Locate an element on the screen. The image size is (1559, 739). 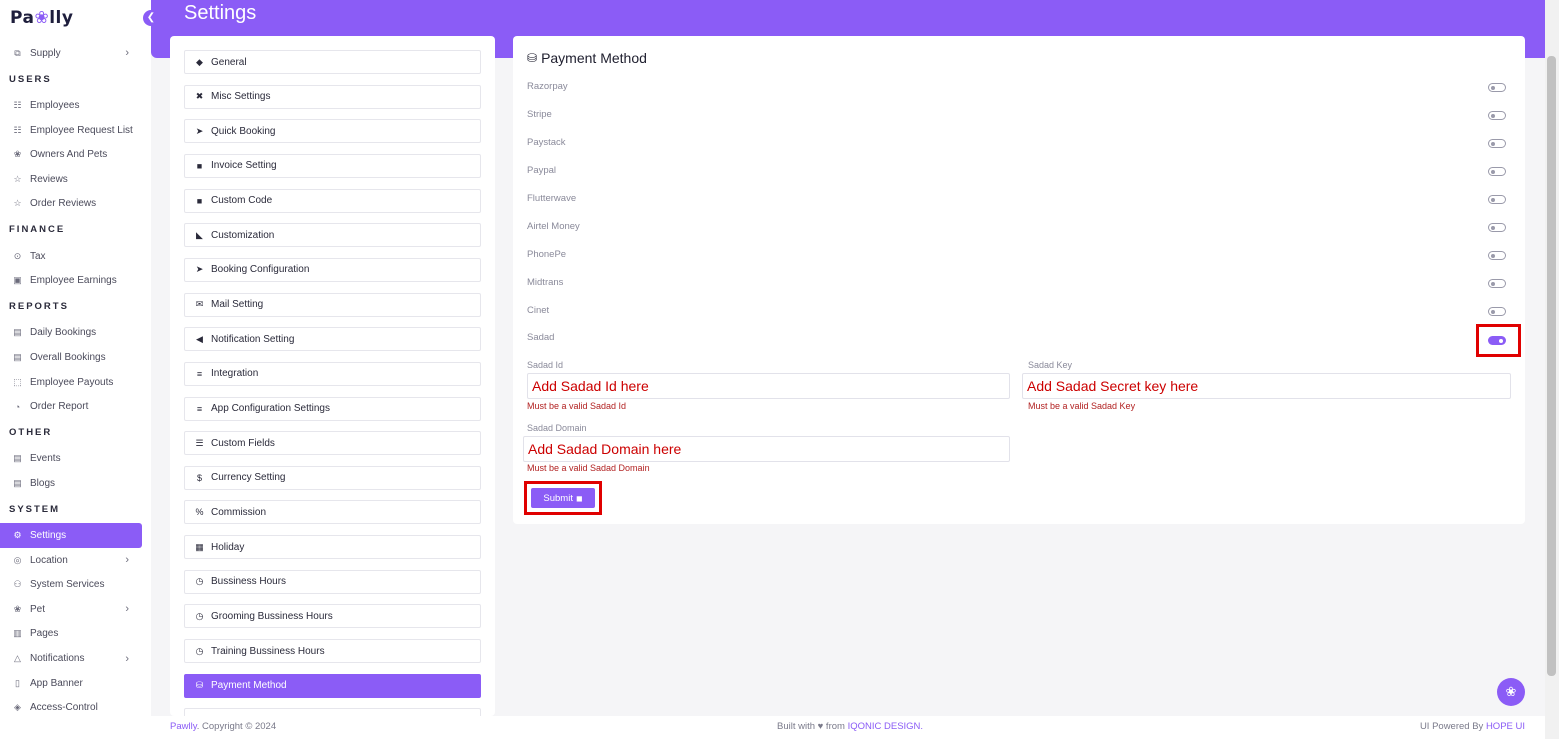
footer-hopeui-link: HOPE UI is located at coordinates (1505, 726).